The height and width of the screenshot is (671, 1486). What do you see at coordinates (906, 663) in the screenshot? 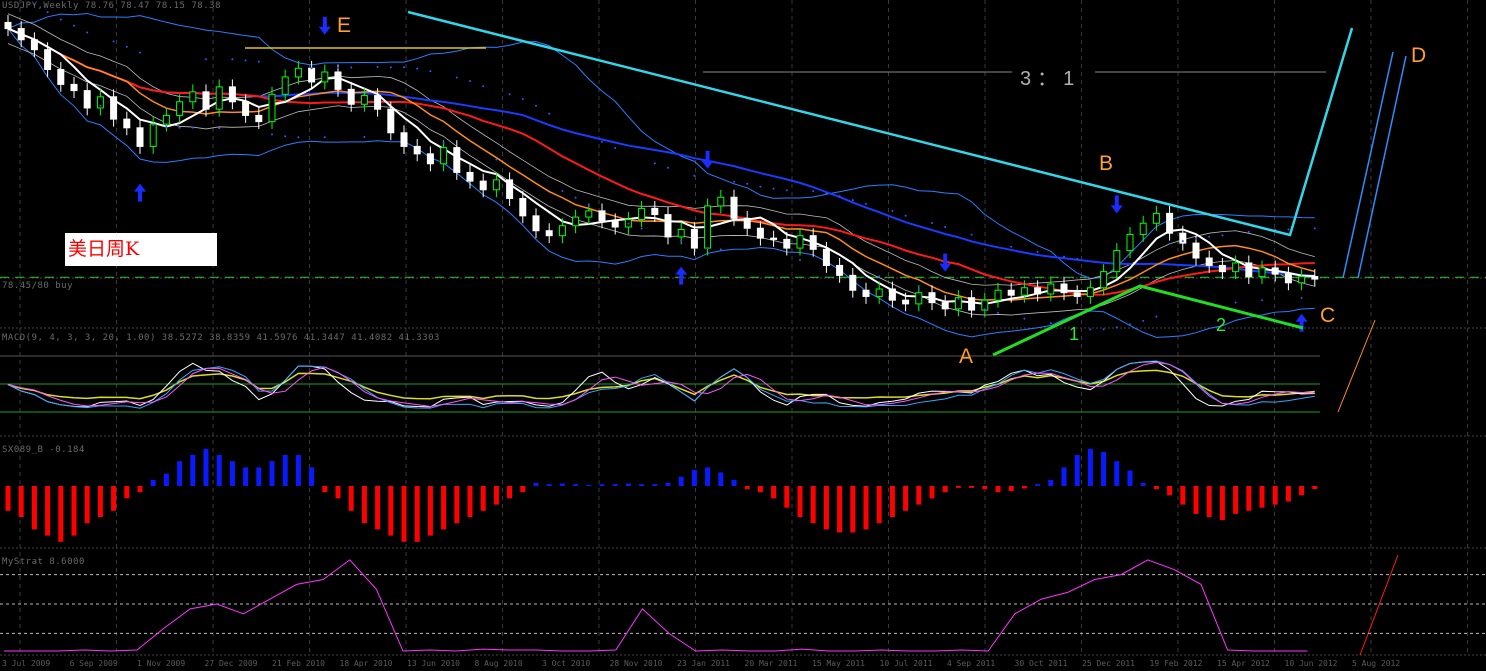
I see `x-tick-label: 10 Jul 2011` at bounding box center [906, 663].